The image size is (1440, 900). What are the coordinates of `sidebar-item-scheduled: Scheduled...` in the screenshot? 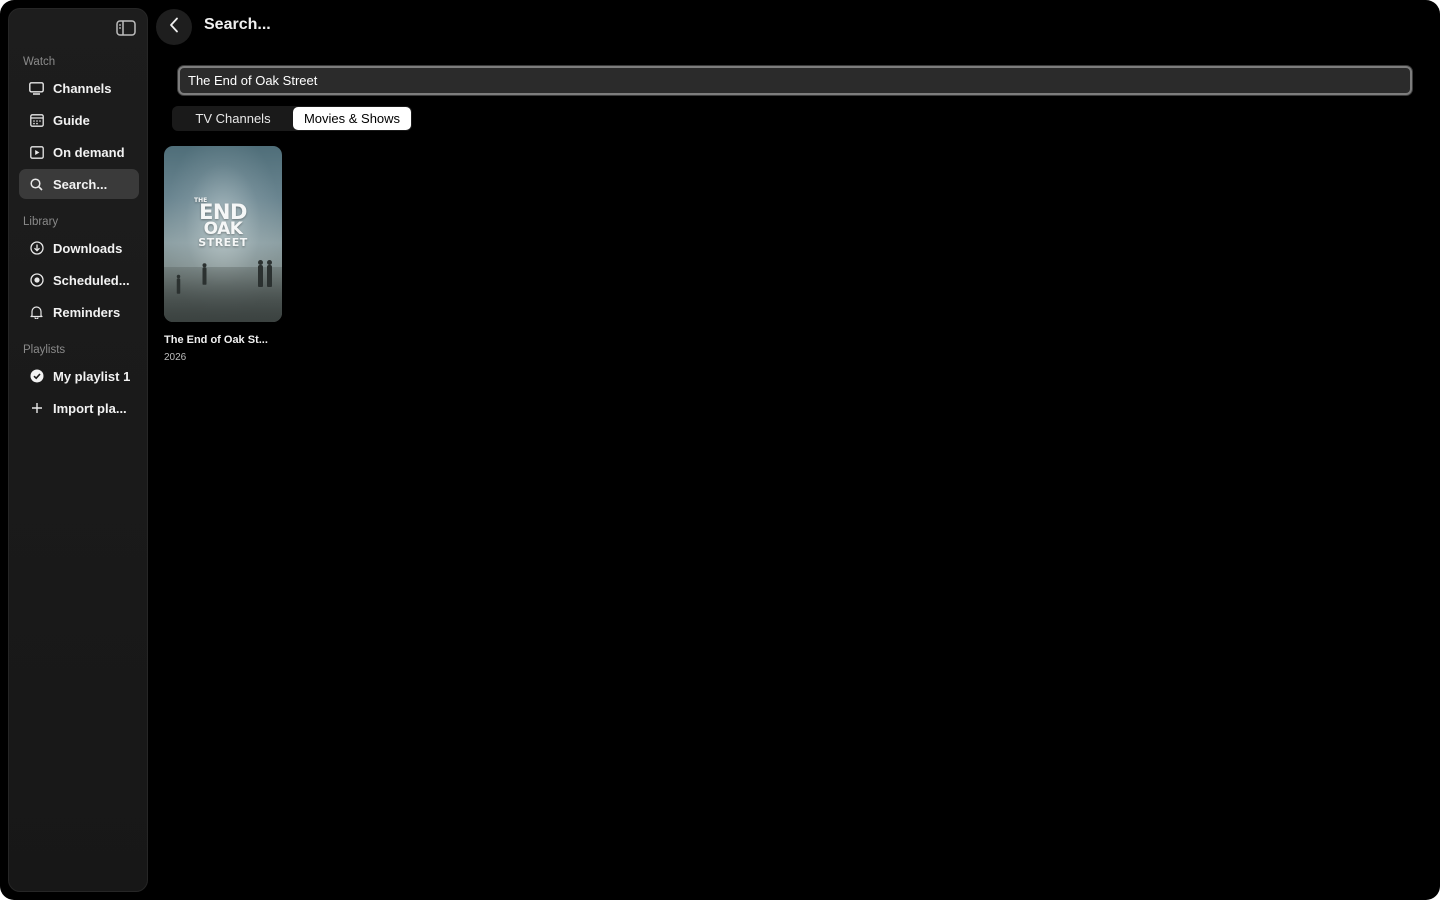 It's located at (79, 280).